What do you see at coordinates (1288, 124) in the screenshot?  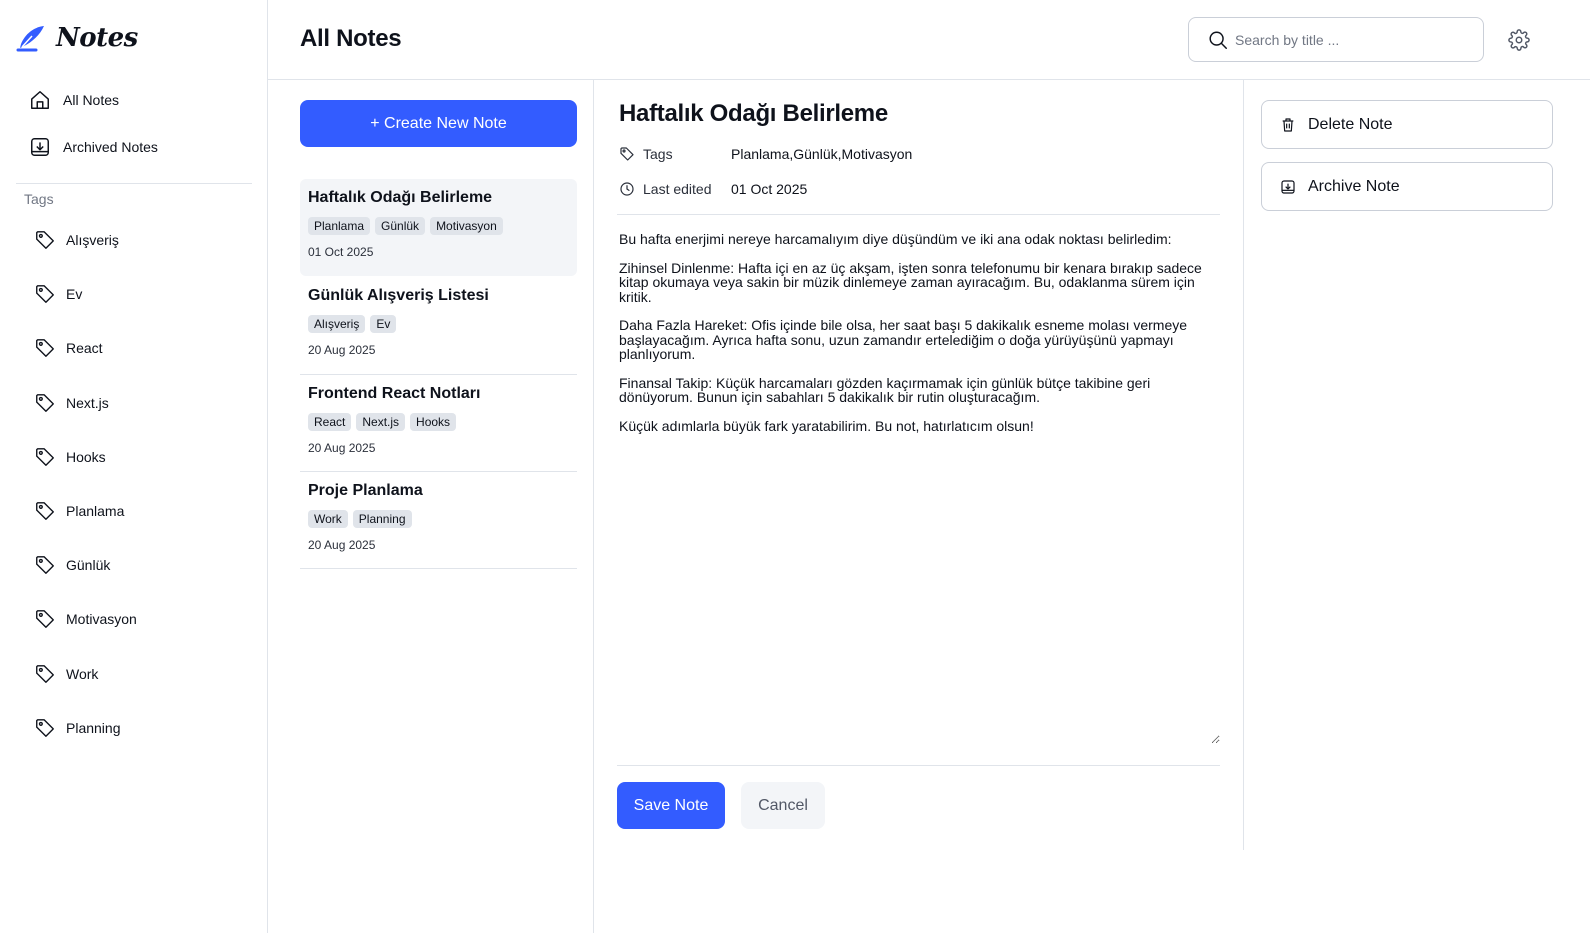 I see `trash-icon` at bounding box center [1288, 124].